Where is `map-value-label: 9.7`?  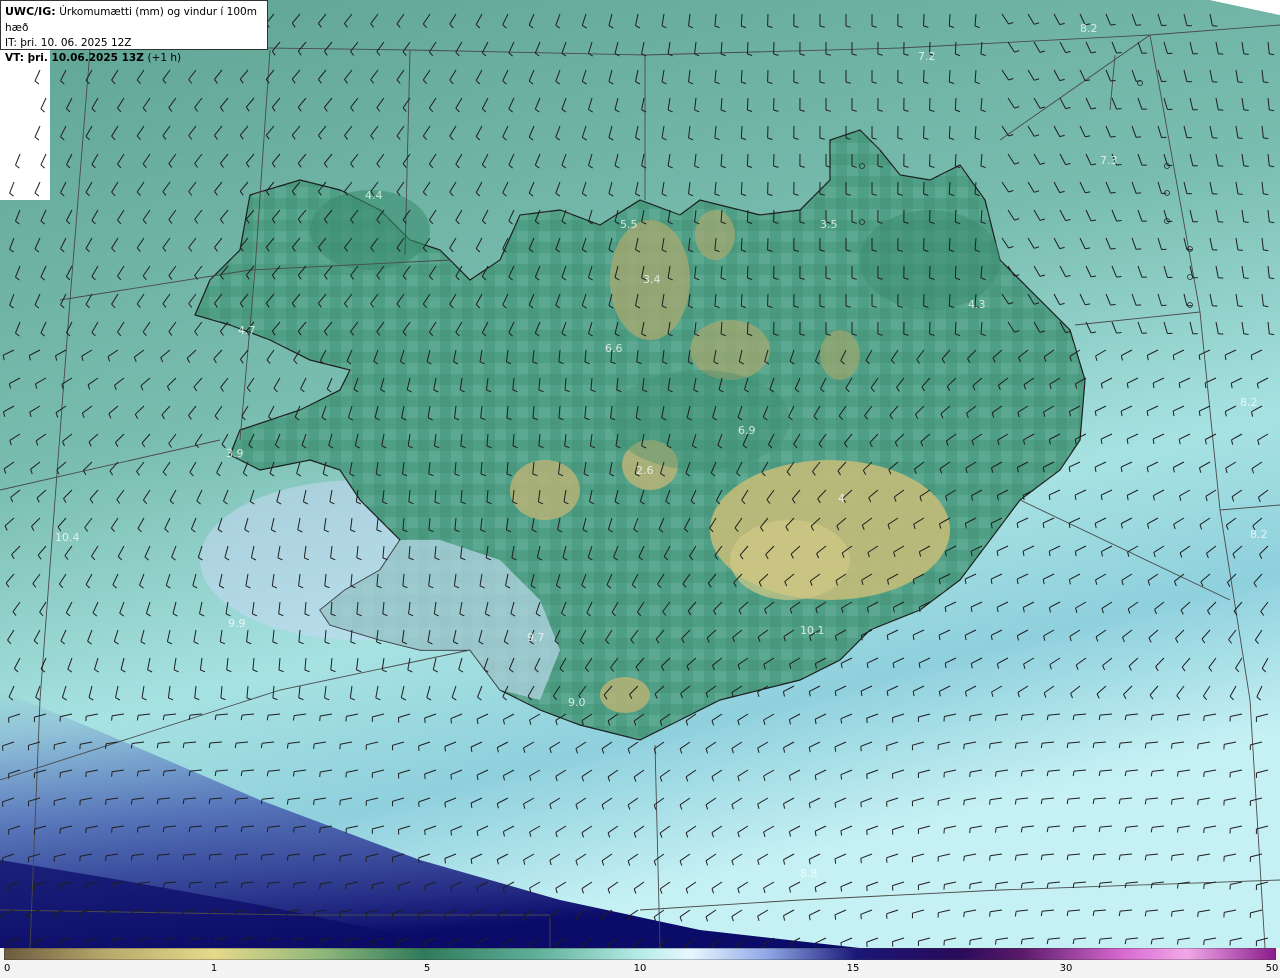
map-value-label: 9.7 is located at coordinates (536, 637).